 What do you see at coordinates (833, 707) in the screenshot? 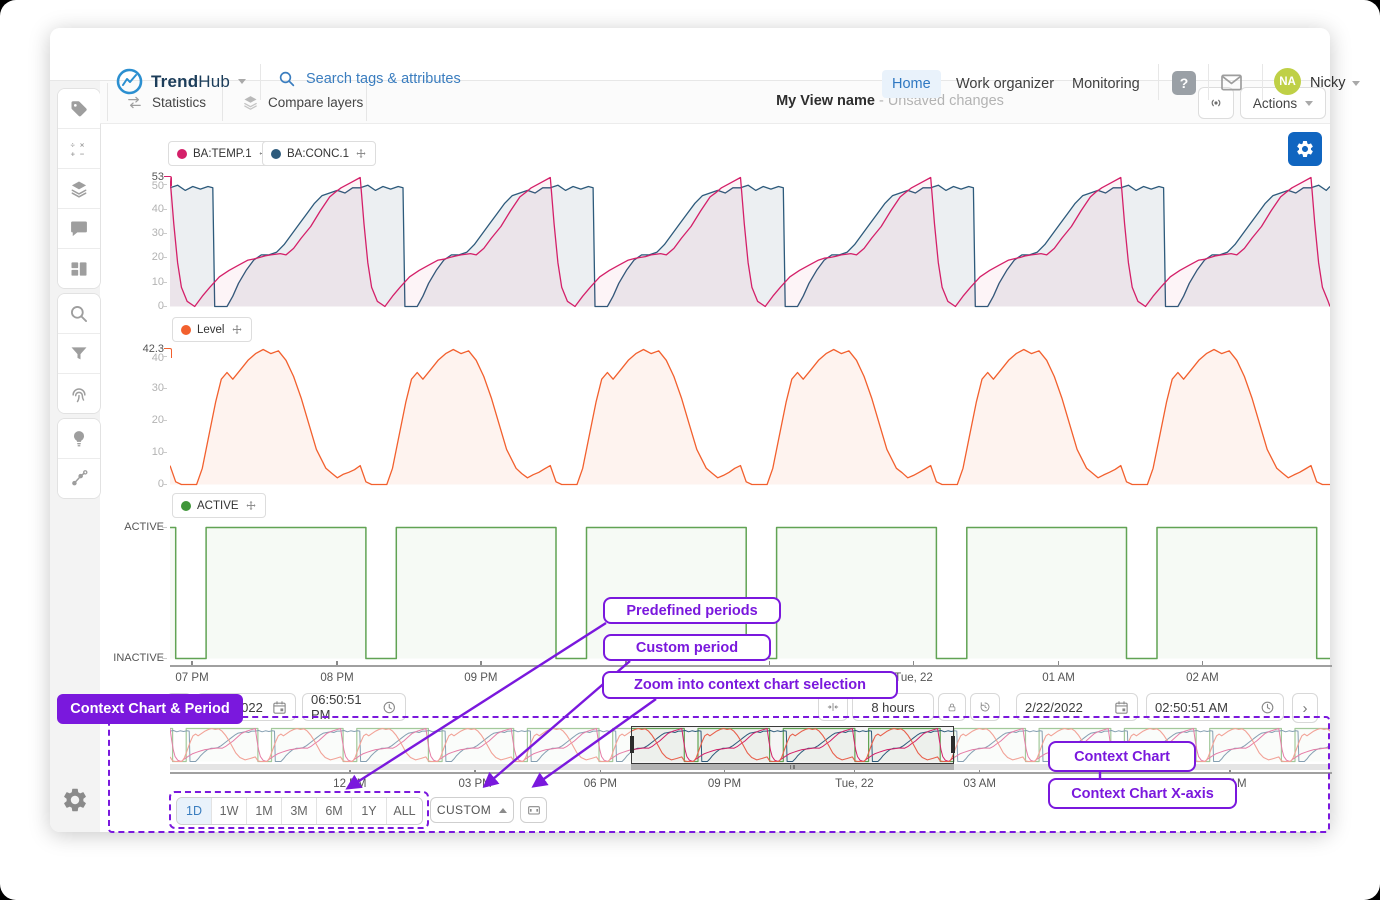
I see `fit-arrows-icon` at bounding box center [833, 707].